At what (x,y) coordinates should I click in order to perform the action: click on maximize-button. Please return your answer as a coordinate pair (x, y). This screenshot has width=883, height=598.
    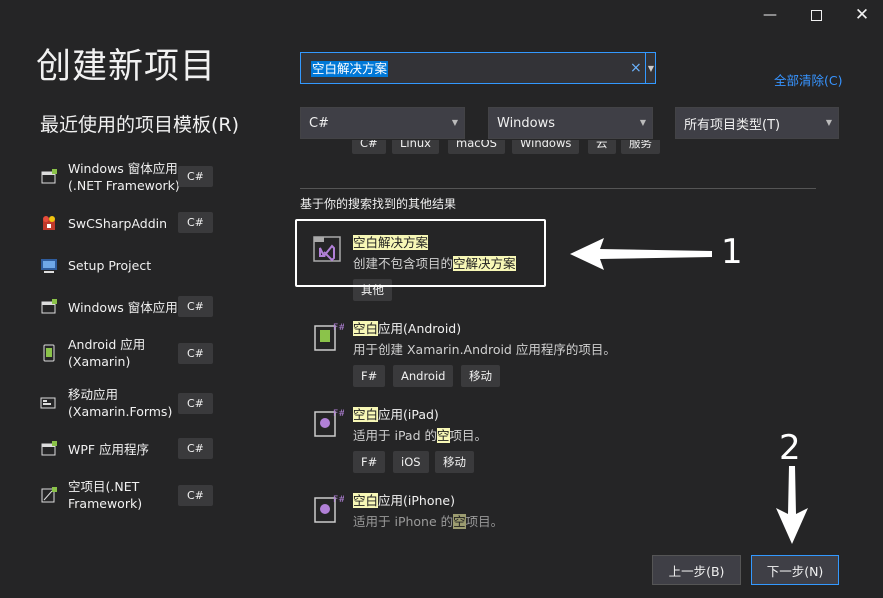
    Looking at the image, I should click on (816, 15).